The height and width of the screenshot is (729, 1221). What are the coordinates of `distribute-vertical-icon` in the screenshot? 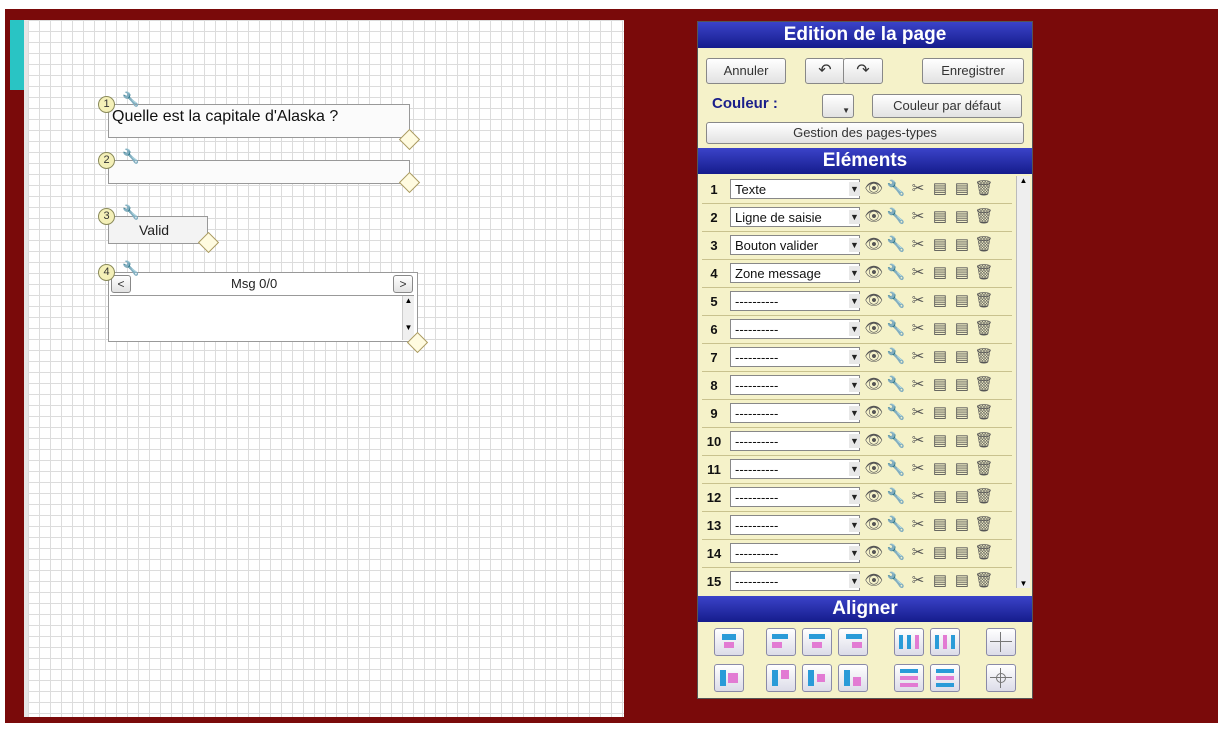 It's located at (909, 678).